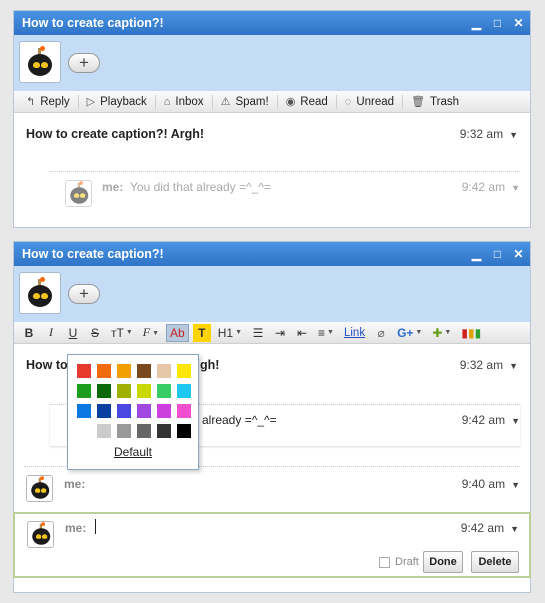 Image resolution: width=545 pixels, height=603 pixels. I want to click on trash-button: 🗑 Trash, so click(435, 102).